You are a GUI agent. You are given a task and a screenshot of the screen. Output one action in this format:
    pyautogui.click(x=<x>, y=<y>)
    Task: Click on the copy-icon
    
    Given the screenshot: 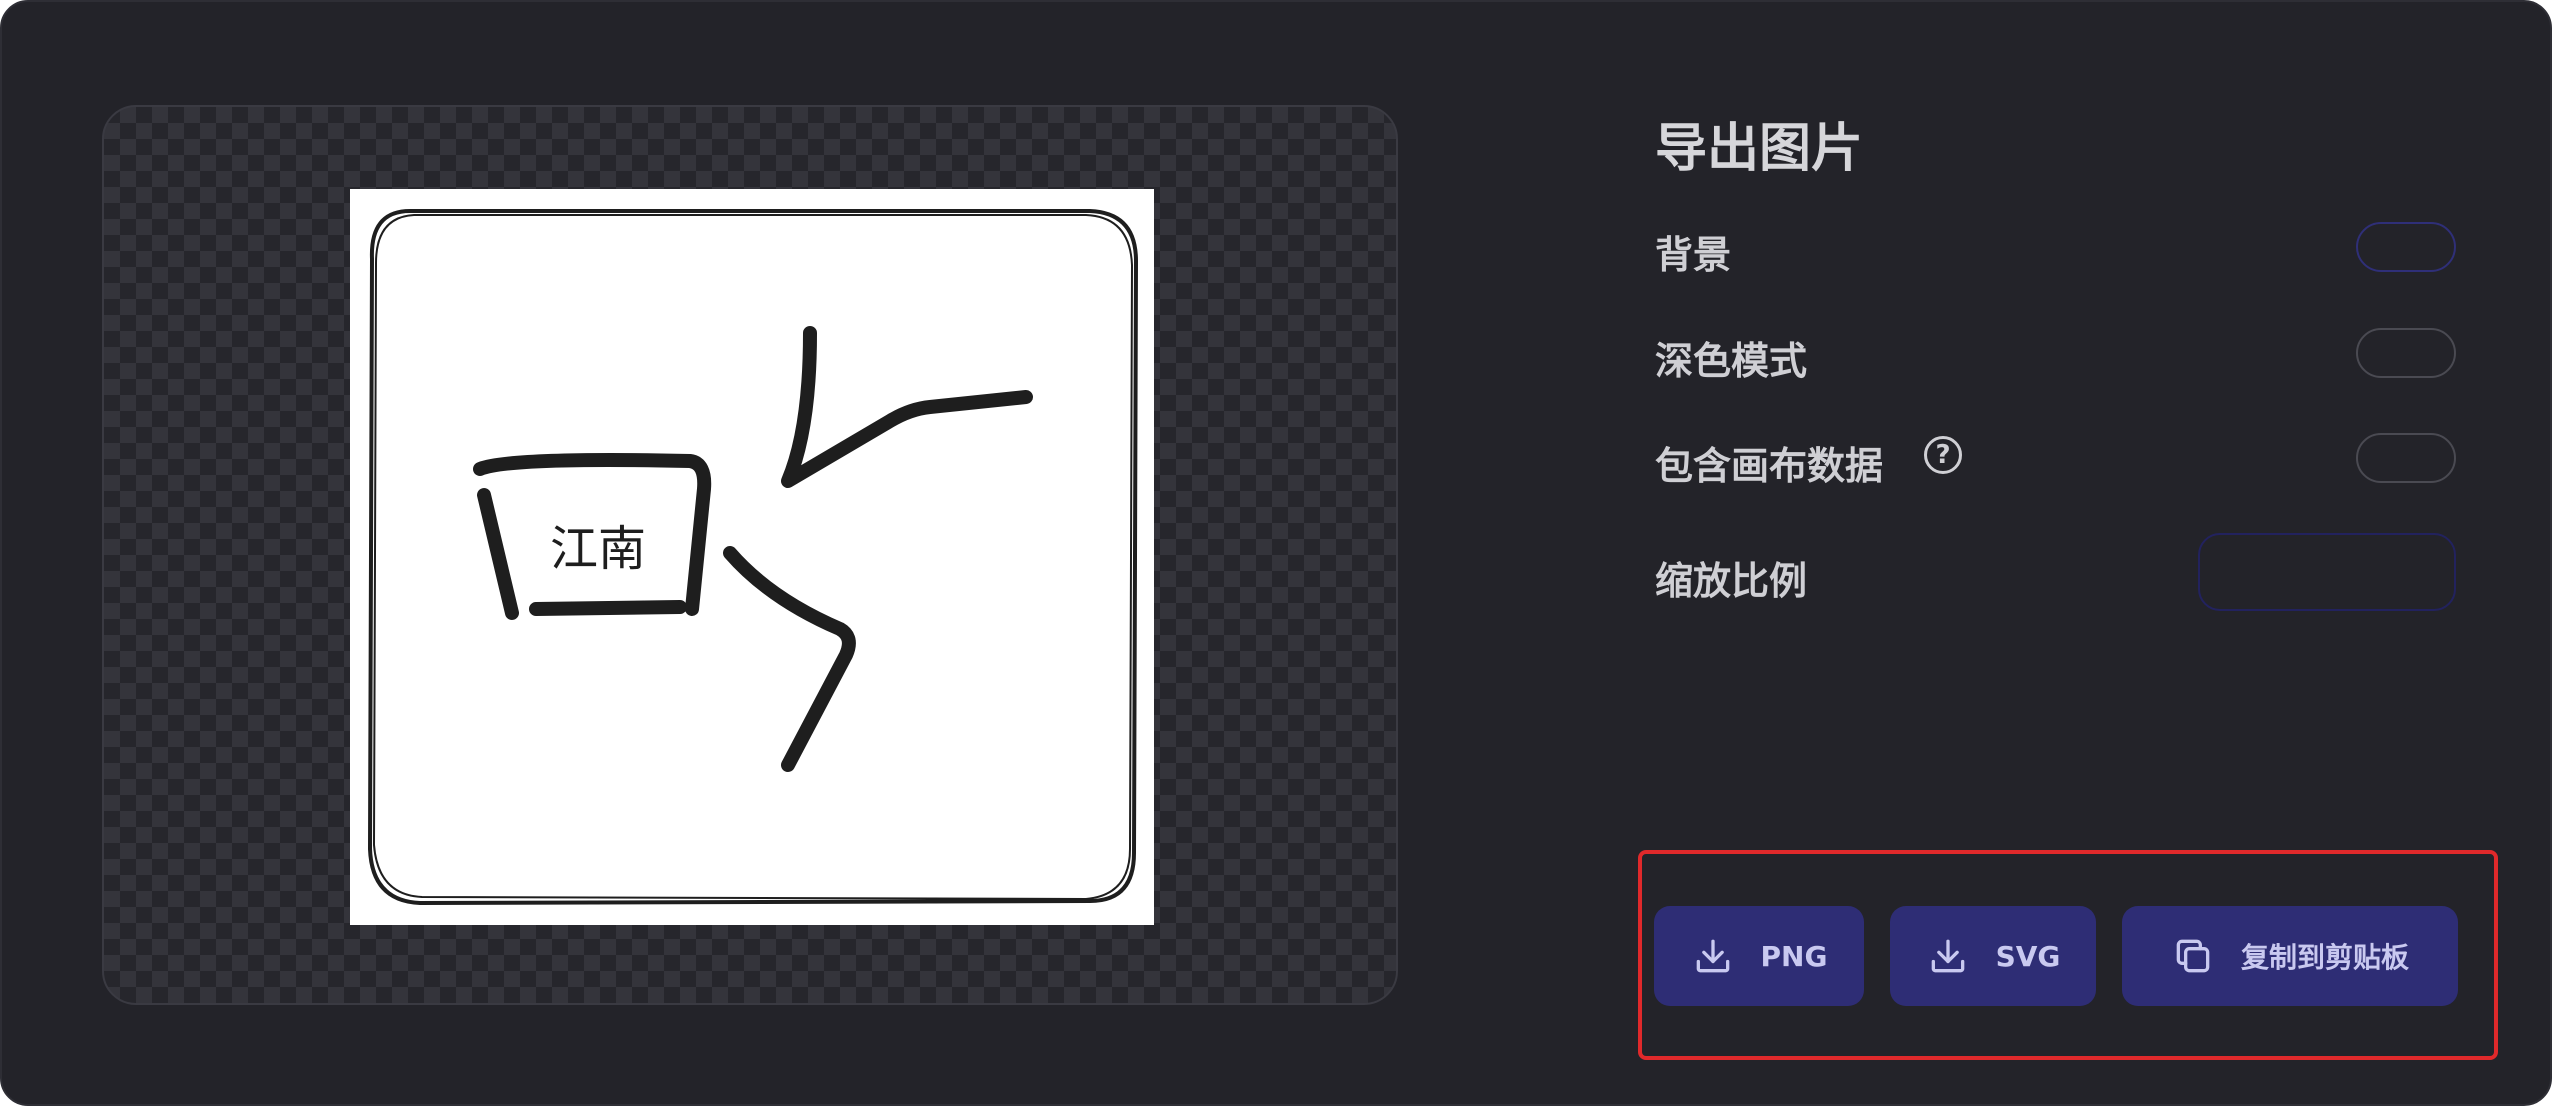 What is the action you would take?
    pyautogui.click(x=2193, y=956)
    